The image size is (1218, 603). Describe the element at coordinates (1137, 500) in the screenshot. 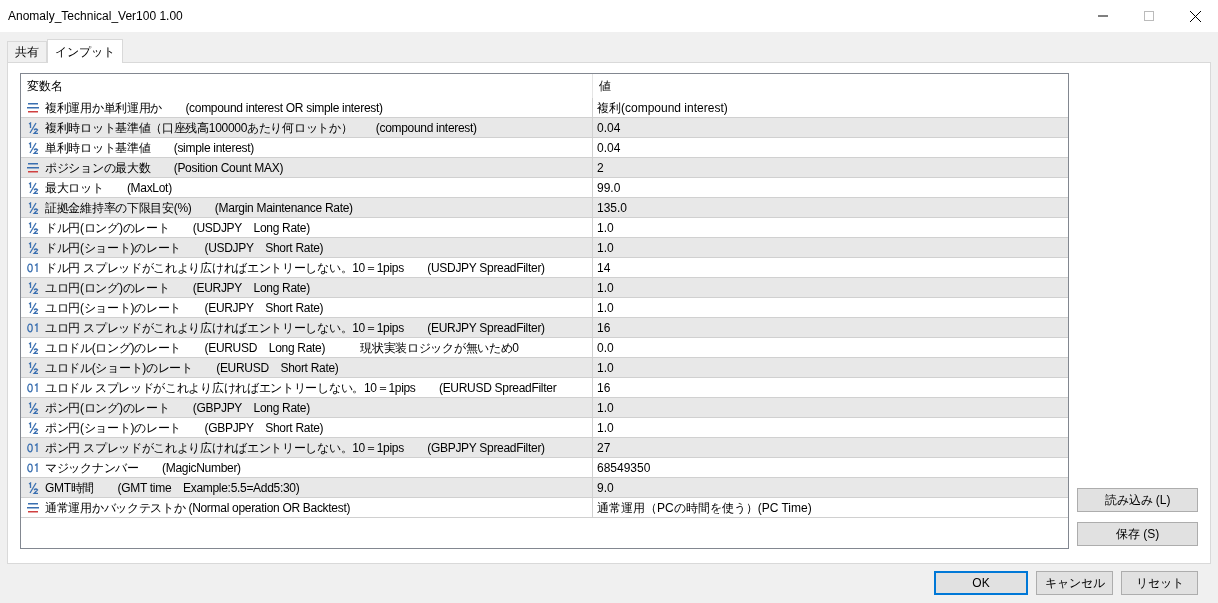

I see `side-button: 読み込み (L)` at that location.